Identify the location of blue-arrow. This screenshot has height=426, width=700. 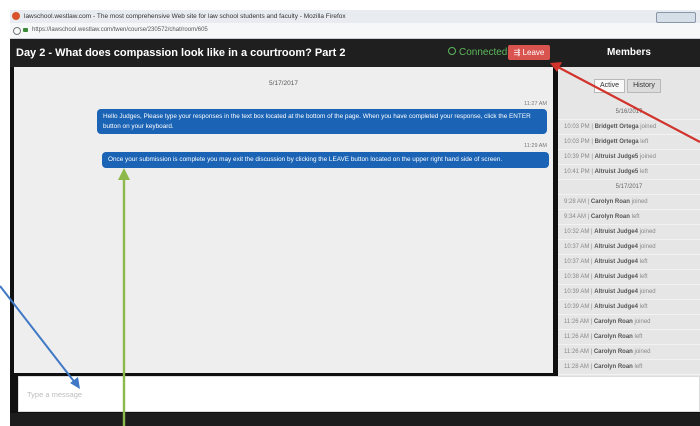
(40, 337).